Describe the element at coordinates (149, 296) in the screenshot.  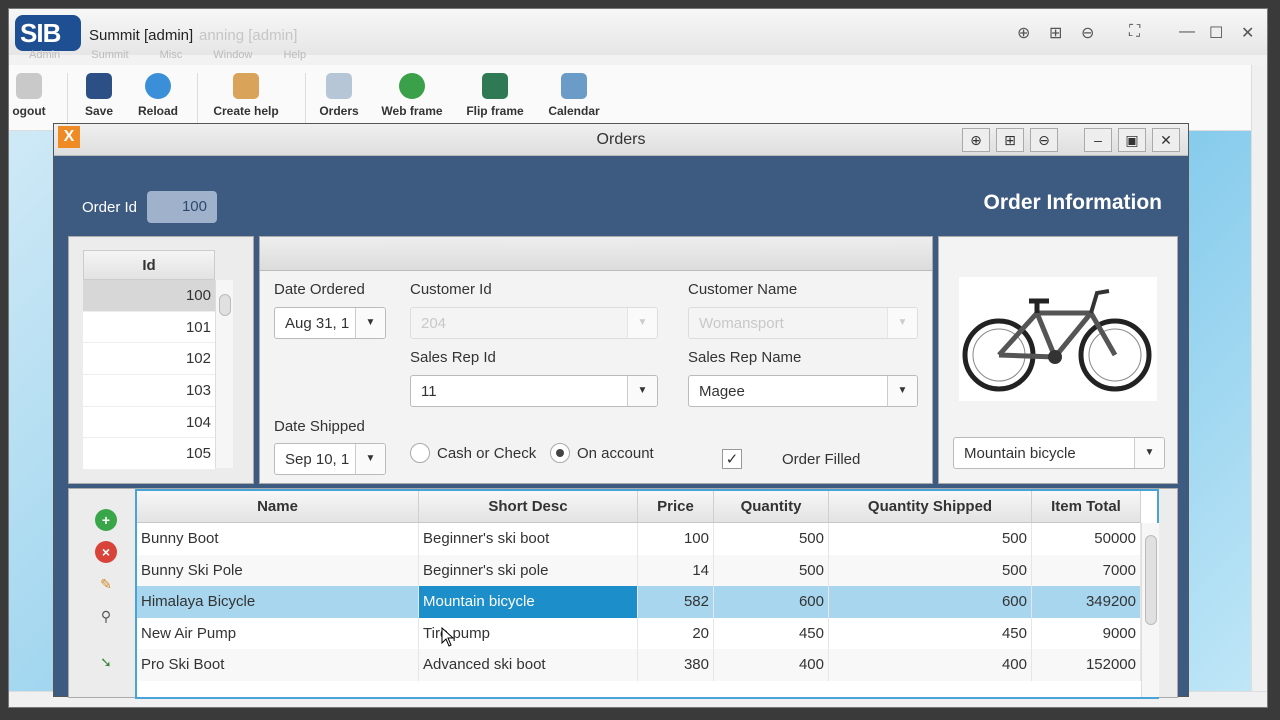
I see `id-row: 100` at that location.